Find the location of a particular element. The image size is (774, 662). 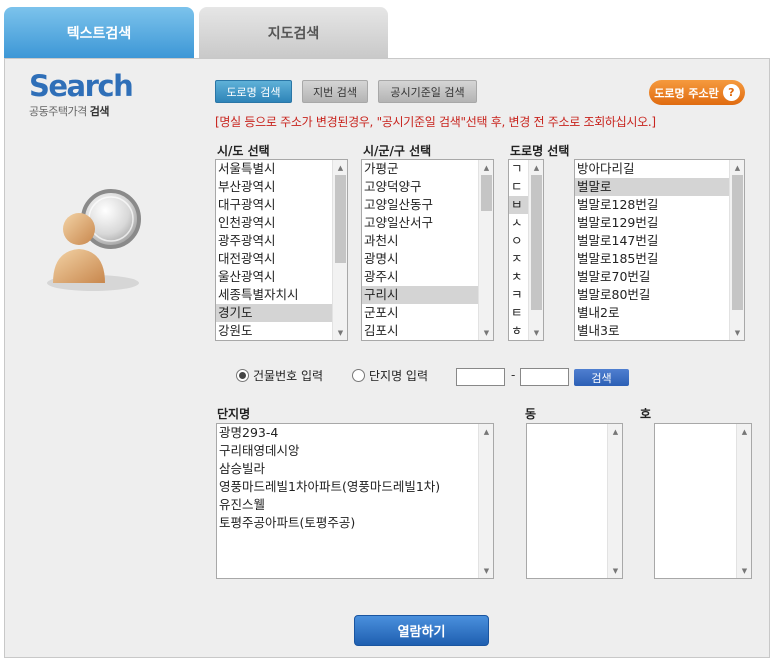

sido-option: 대구광역시 is located at coordinates (281, 205).